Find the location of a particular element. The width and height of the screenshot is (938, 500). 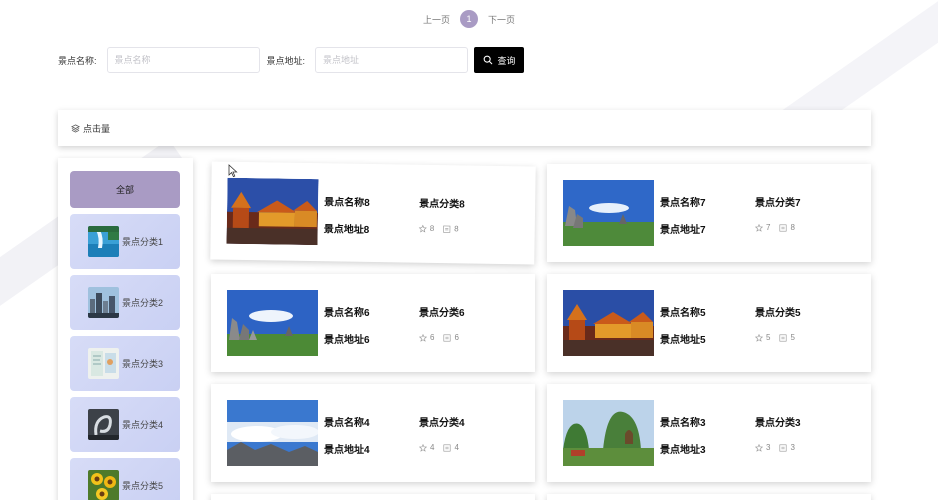

comment-count: 5 is located at coordinates (792, 337).